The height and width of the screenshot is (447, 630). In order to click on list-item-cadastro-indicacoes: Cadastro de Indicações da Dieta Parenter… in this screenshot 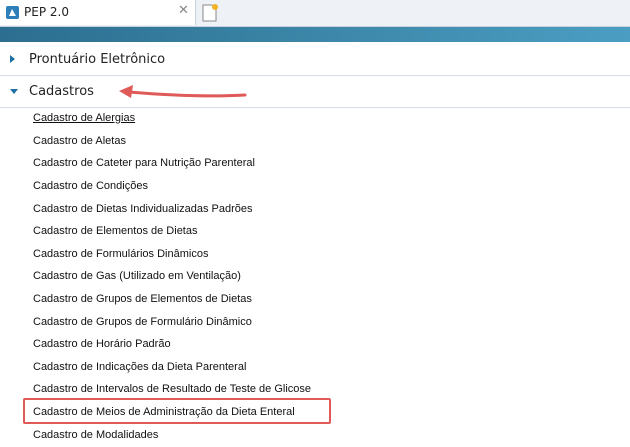, I will do `click(139, 367)`.